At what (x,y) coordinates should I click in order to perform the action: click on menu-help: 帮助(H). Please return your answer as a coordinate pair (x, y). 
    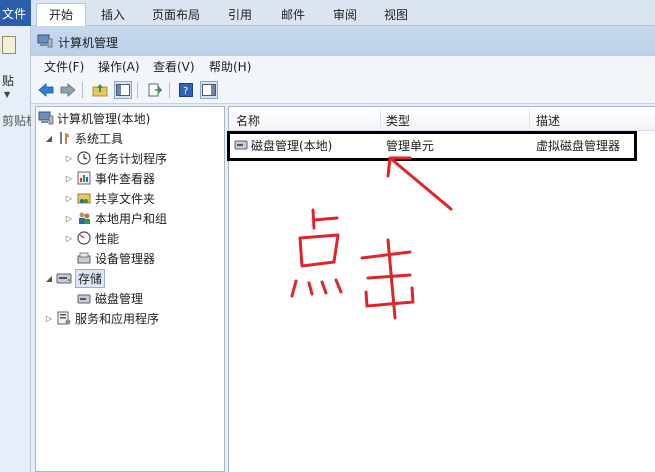
    Looking at the image, I should click on (230, 66).